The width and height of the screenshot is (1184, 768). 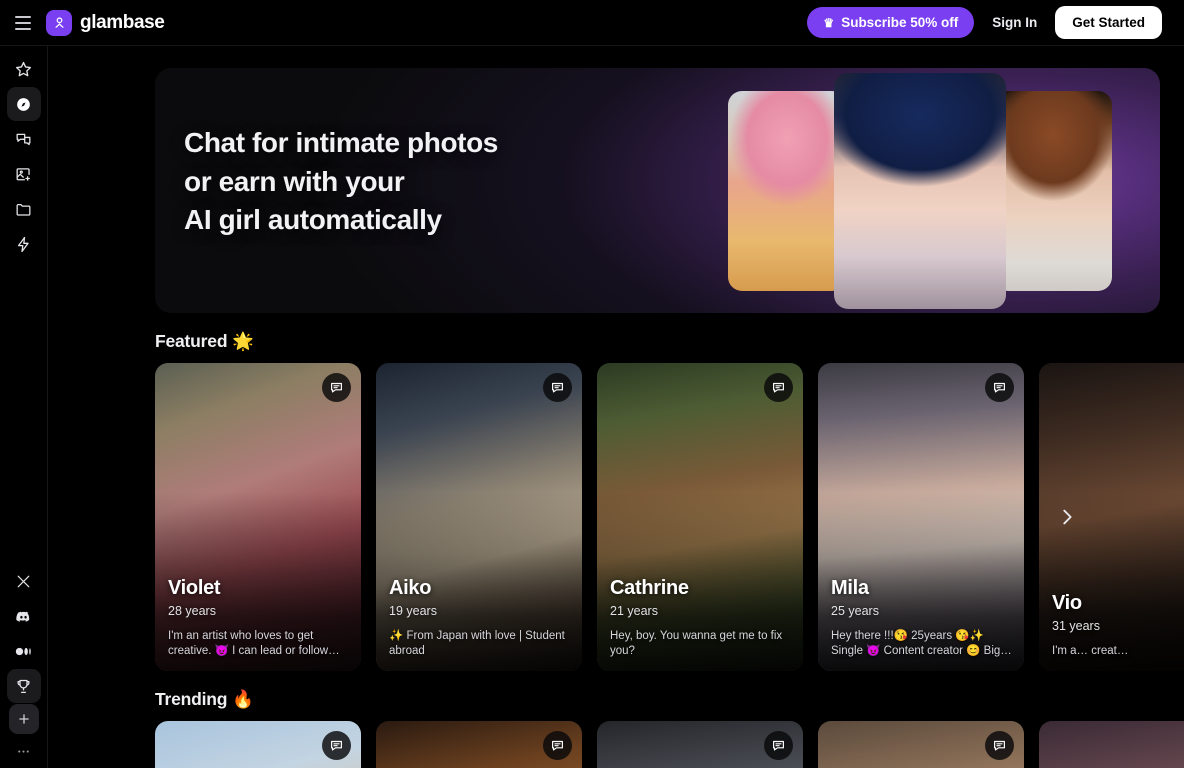 What do you see at coordinates (23, 23) in the screenshot?
I see `hamburger-menu-icon` at bounding box center [23, 23].